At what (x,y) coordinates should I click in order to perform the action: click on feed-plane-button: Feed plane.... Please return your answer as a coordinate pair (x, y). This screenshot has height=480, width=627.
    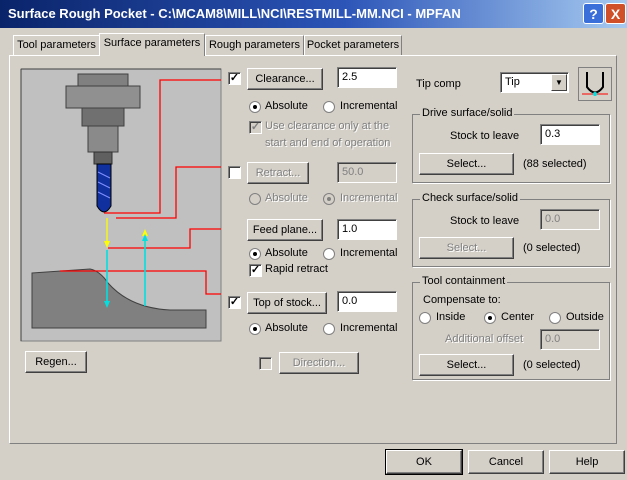
    Looking at the image, I should click on (285, 230).